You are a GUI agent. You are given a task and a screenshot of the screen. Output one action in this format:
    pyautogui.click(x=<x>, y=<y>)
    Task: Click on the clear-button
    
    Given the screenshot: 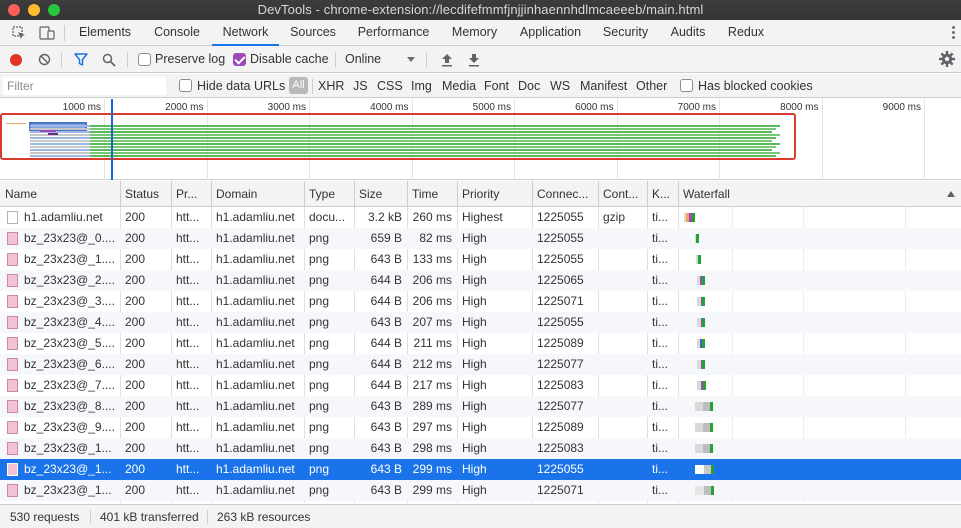 What is the action you would take?
    pyautogui.click(x=44, y=59)
    